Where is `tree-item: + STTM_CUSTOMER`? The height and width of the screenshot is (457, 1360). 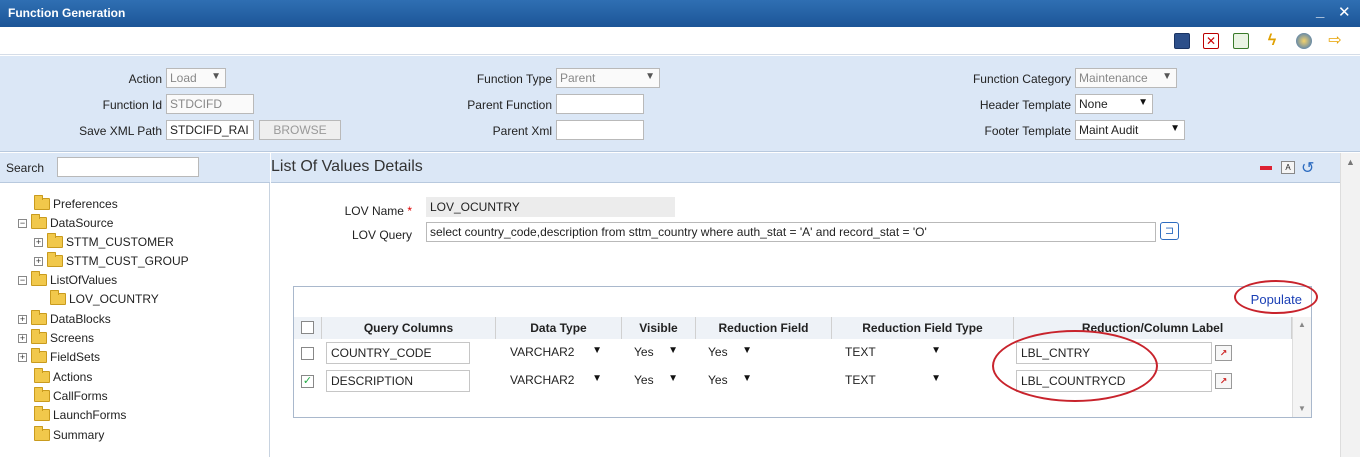
tree-item: + STTM_CUSTOMER is located at coordinates (104, 242).